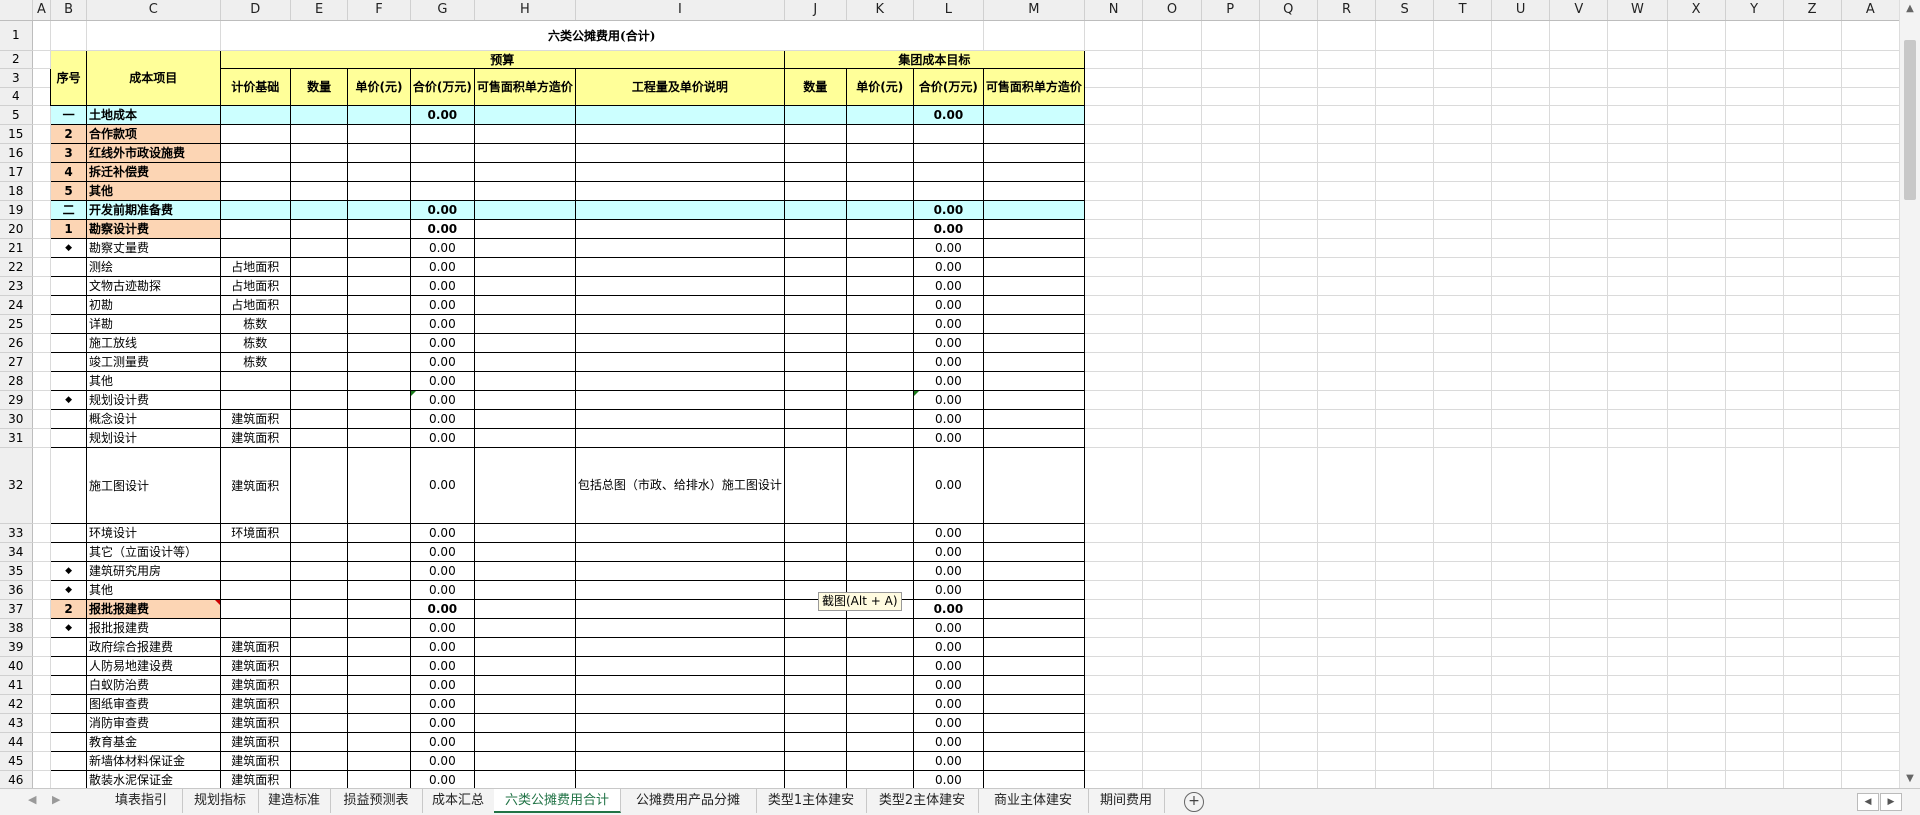 This screenshot has height=815, width=1920. What do you see at coordinates (1172, 10) in the screenshot?
I see `column-header: O` at bounding box center [1172, 10].